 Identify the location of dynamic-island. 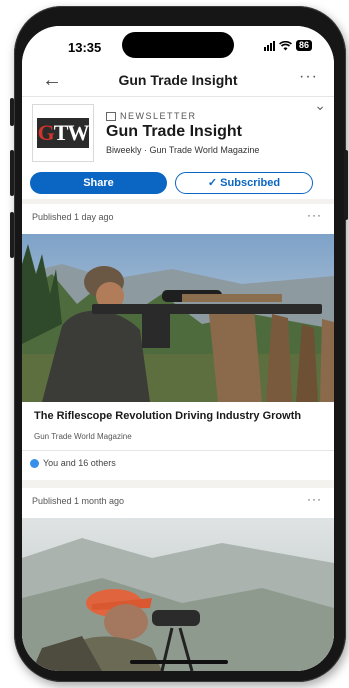
(178, 45).